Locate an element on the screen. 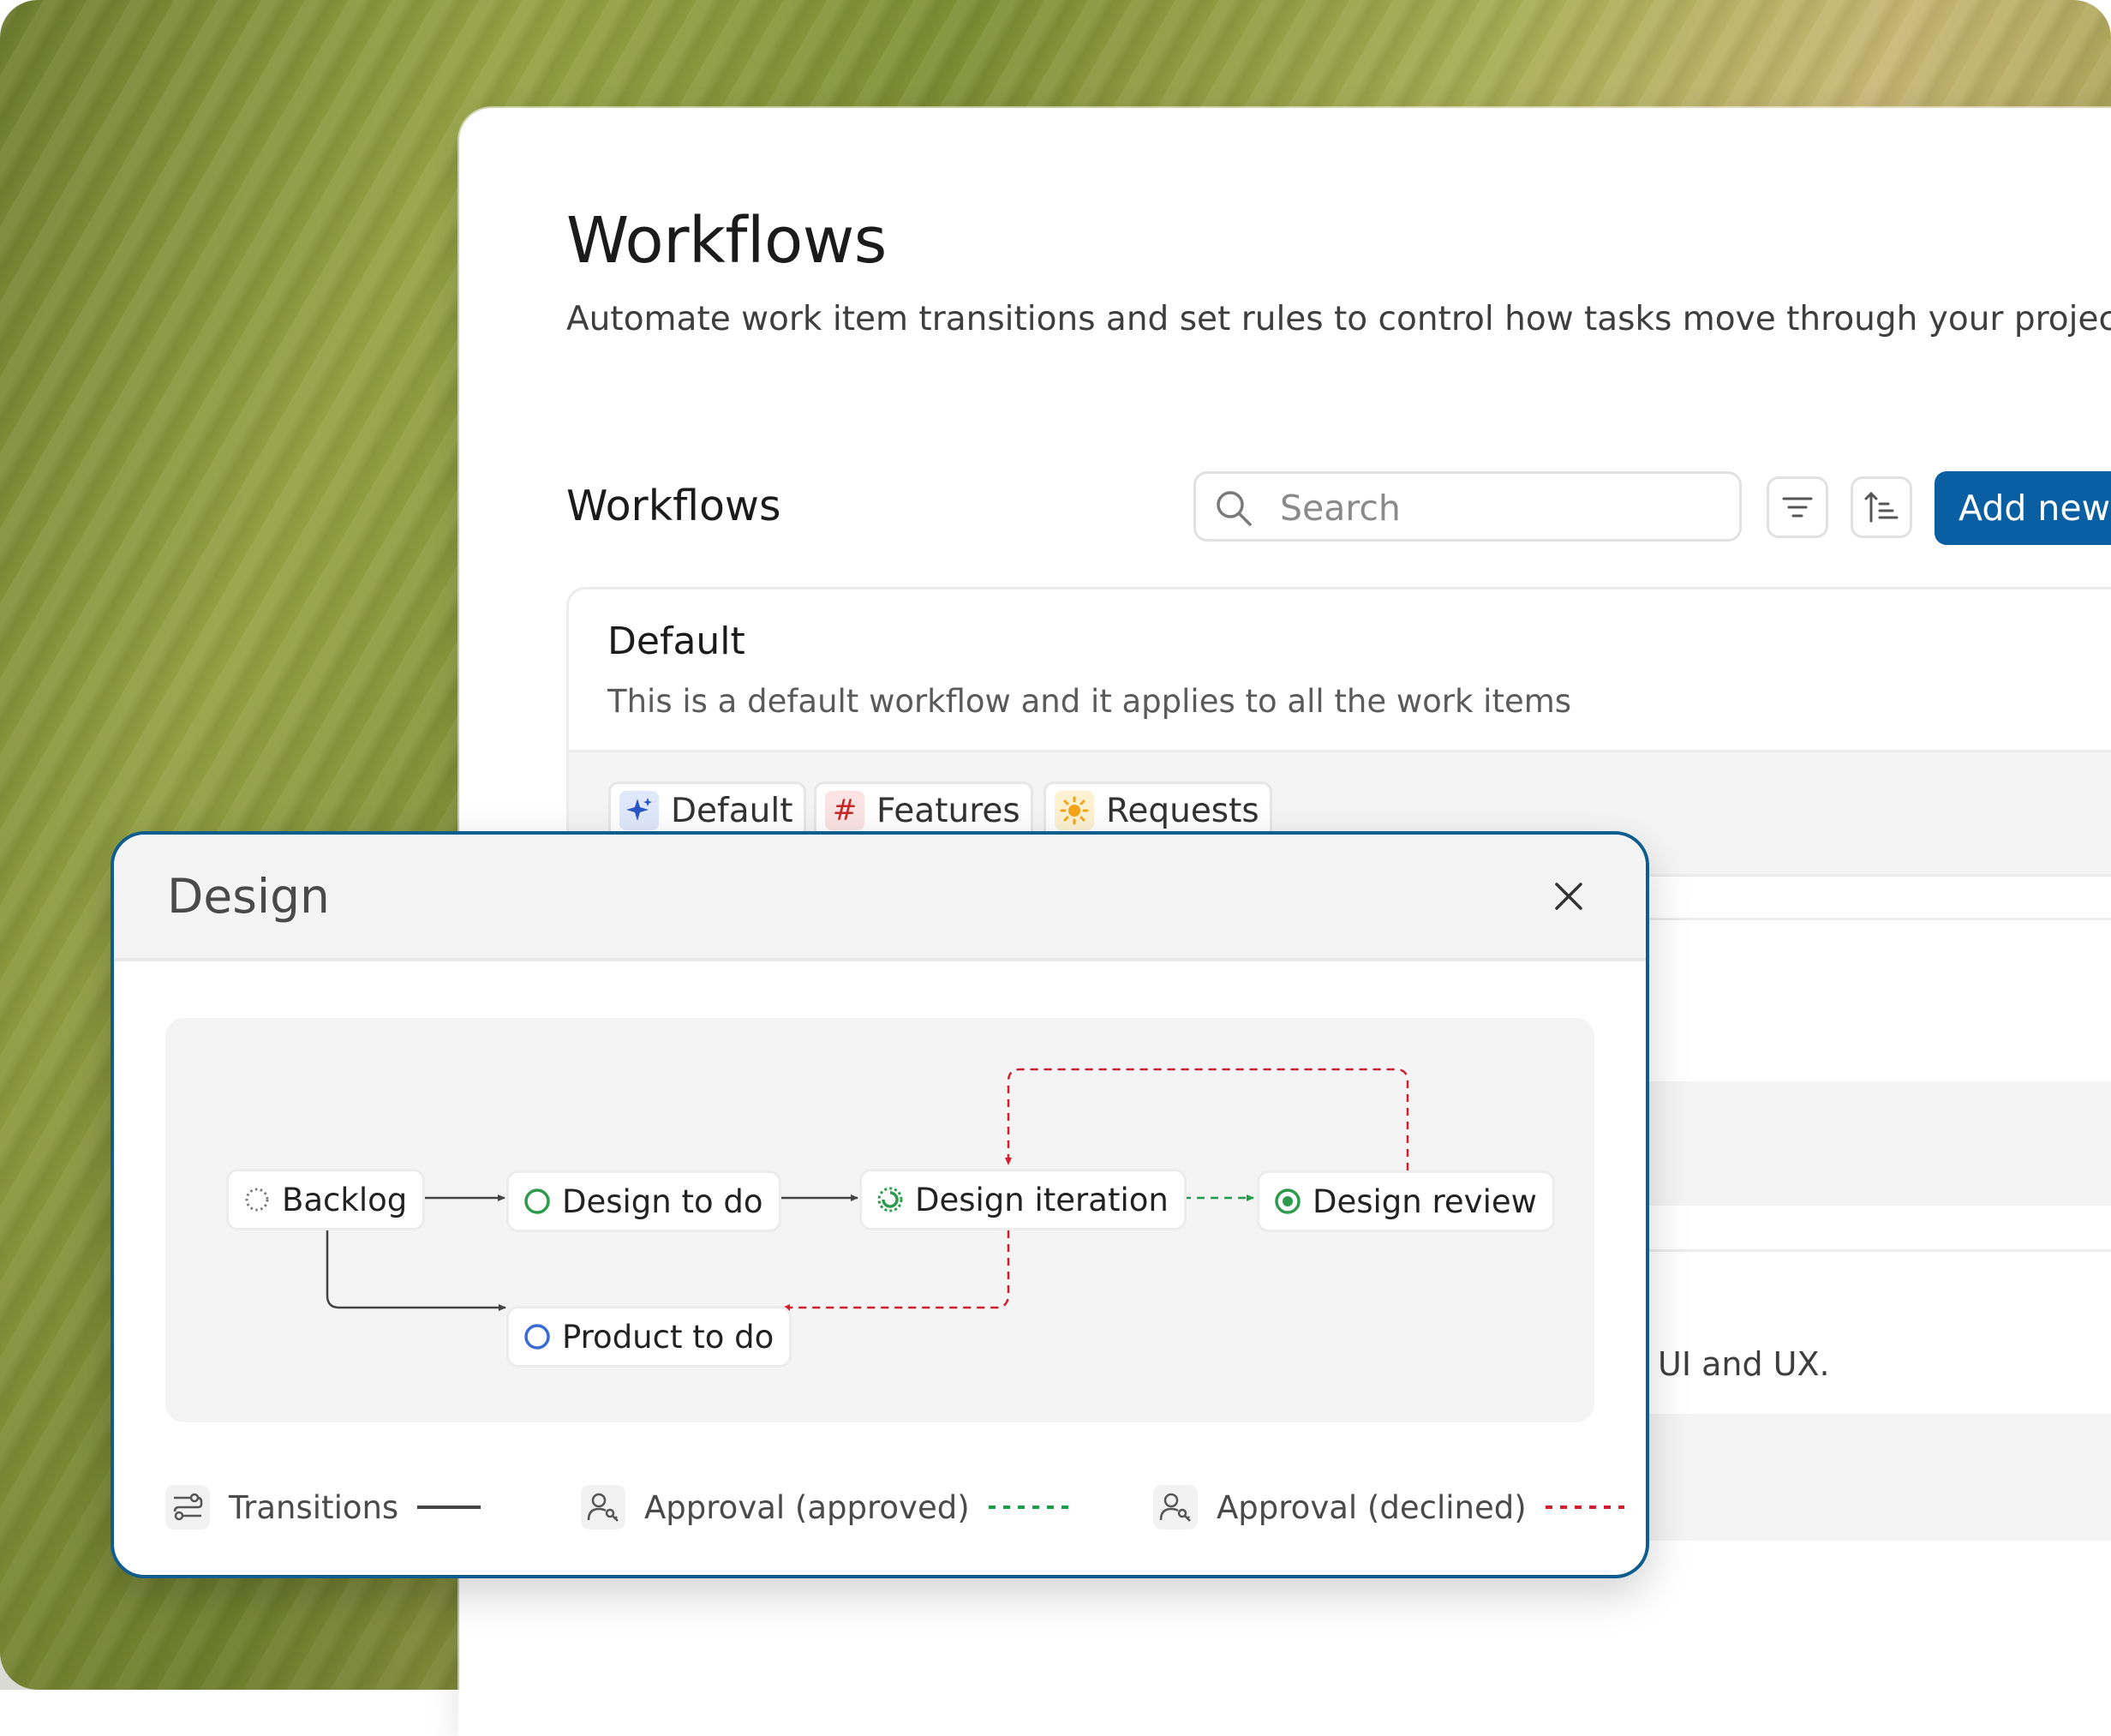  page-title: Workflows is located at coordinates (726, 241).